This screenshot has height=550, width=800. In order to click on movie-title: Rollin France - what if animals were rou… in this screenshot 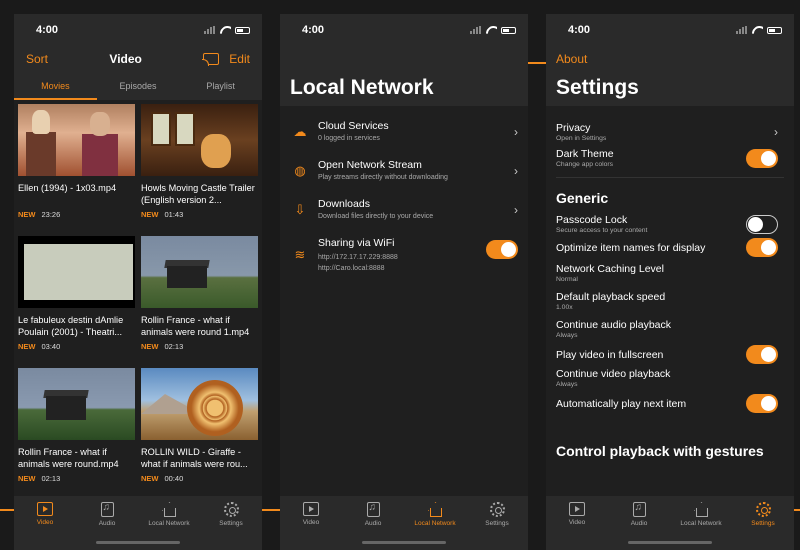, I will do `click(68, 458)`.